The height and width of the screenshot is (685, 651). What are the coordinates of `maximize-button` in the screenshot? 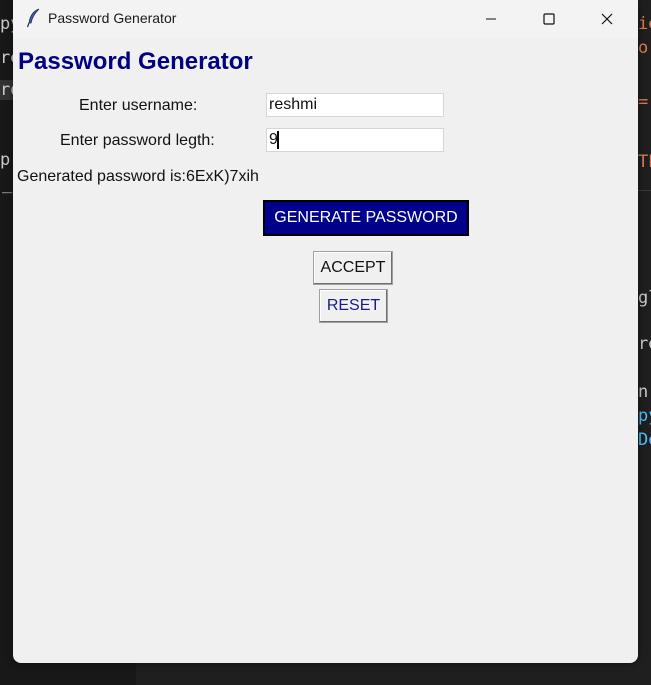 It's located at (549, 19).